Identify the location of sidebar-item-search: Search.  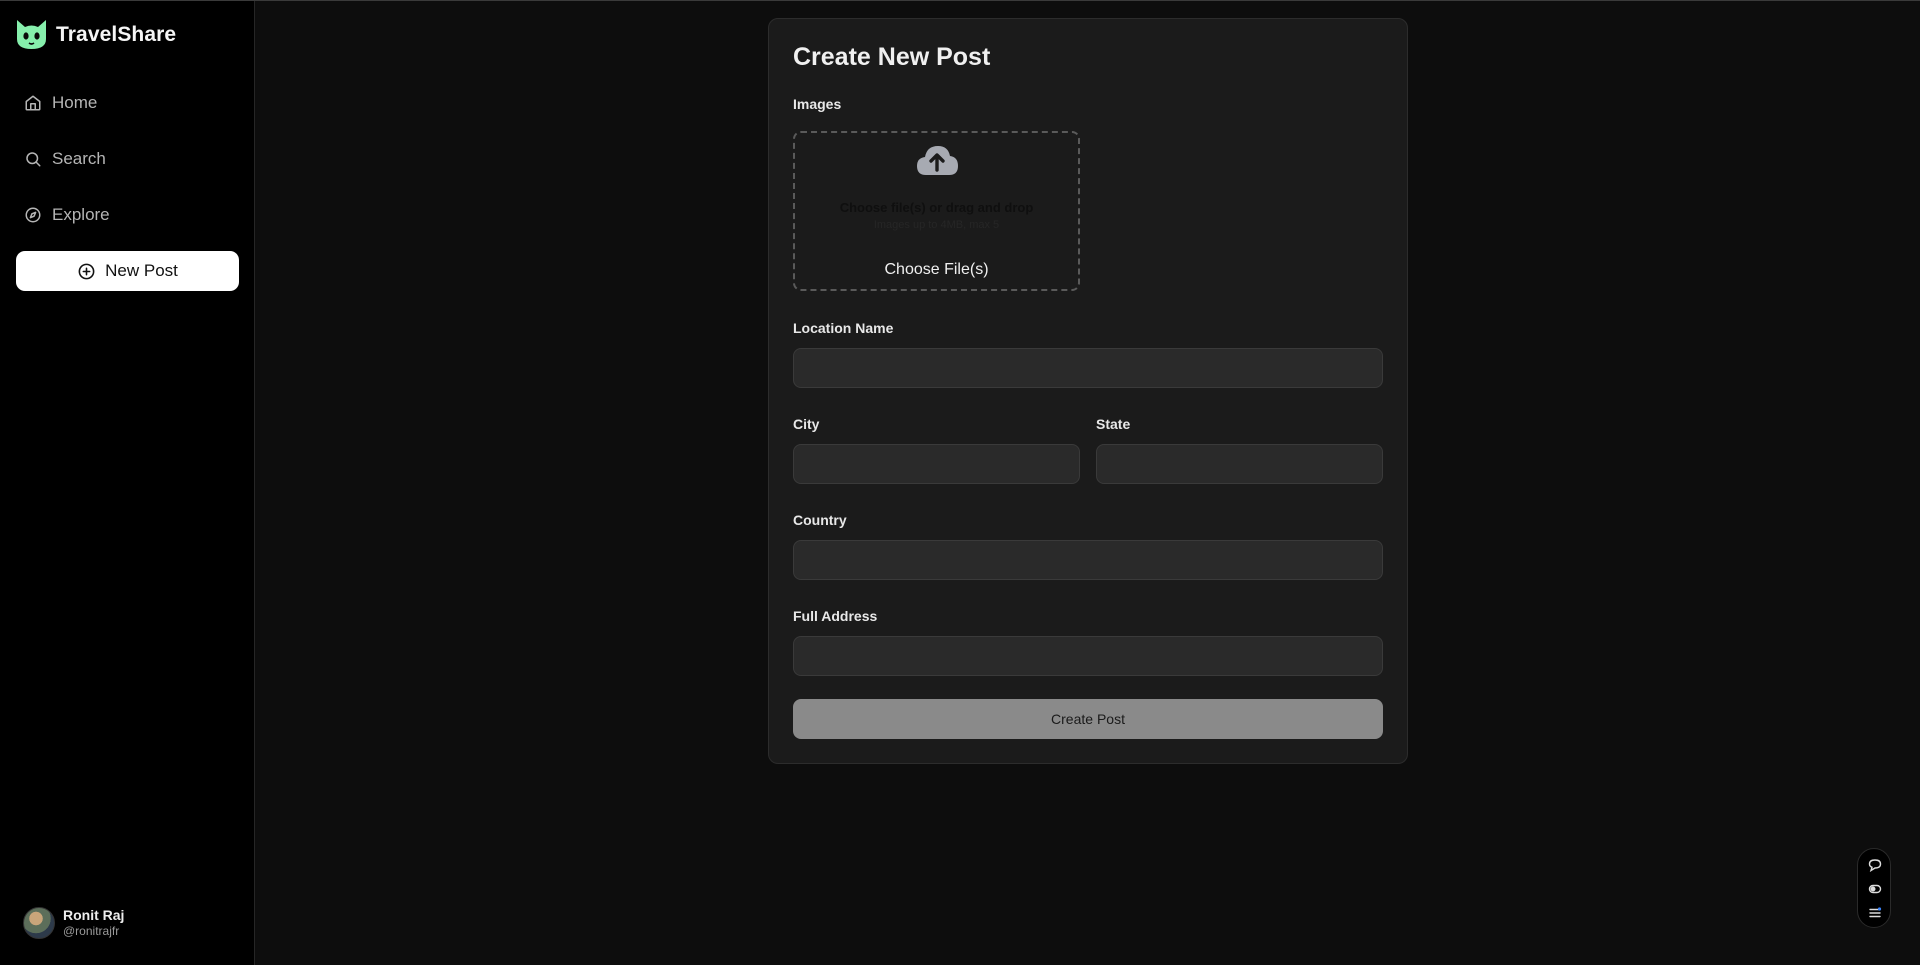
(128, 159).